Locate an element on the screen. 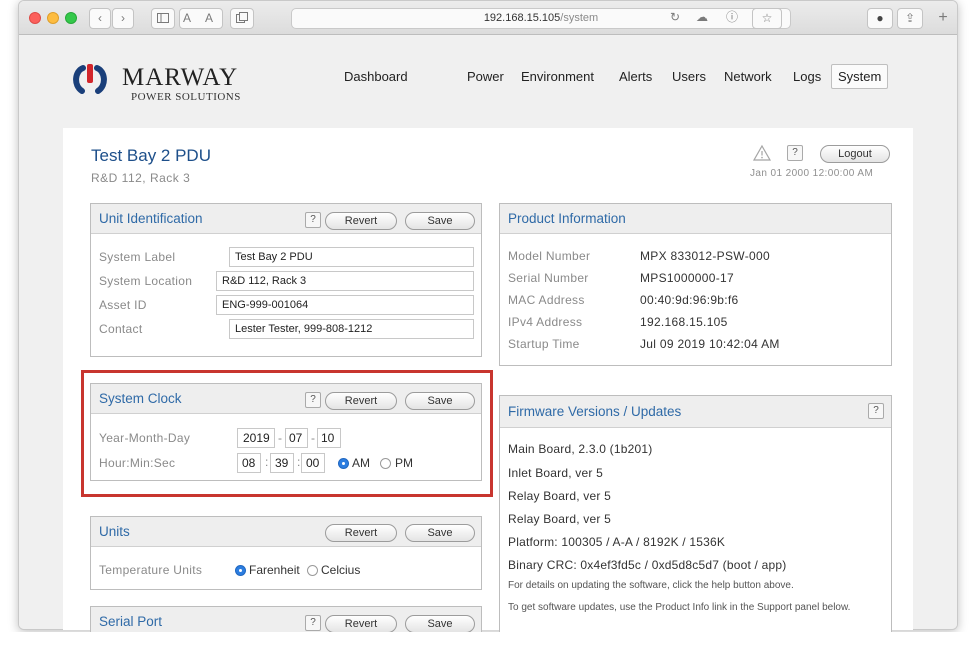 This screenshot has width=978, height=647. asset-id-label: Asset ID is located at coordinates (123, 305).